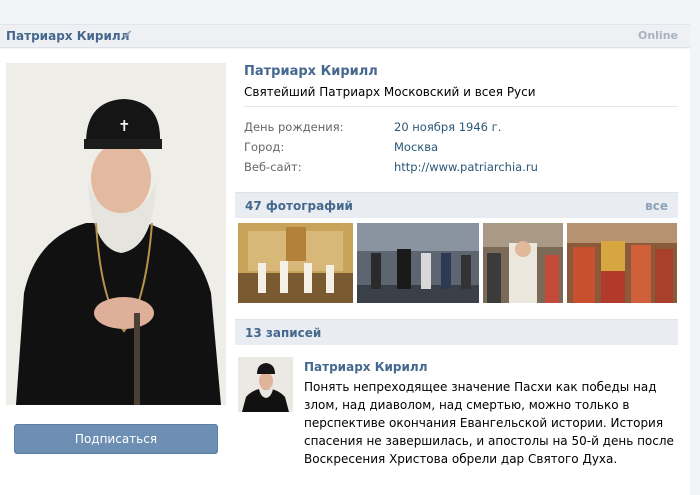 This screenshot has width=700, height=495. Describe the element at coordinates (299, 206) in the screenshot. I see `photos-count: 47 фотографий` at that location.